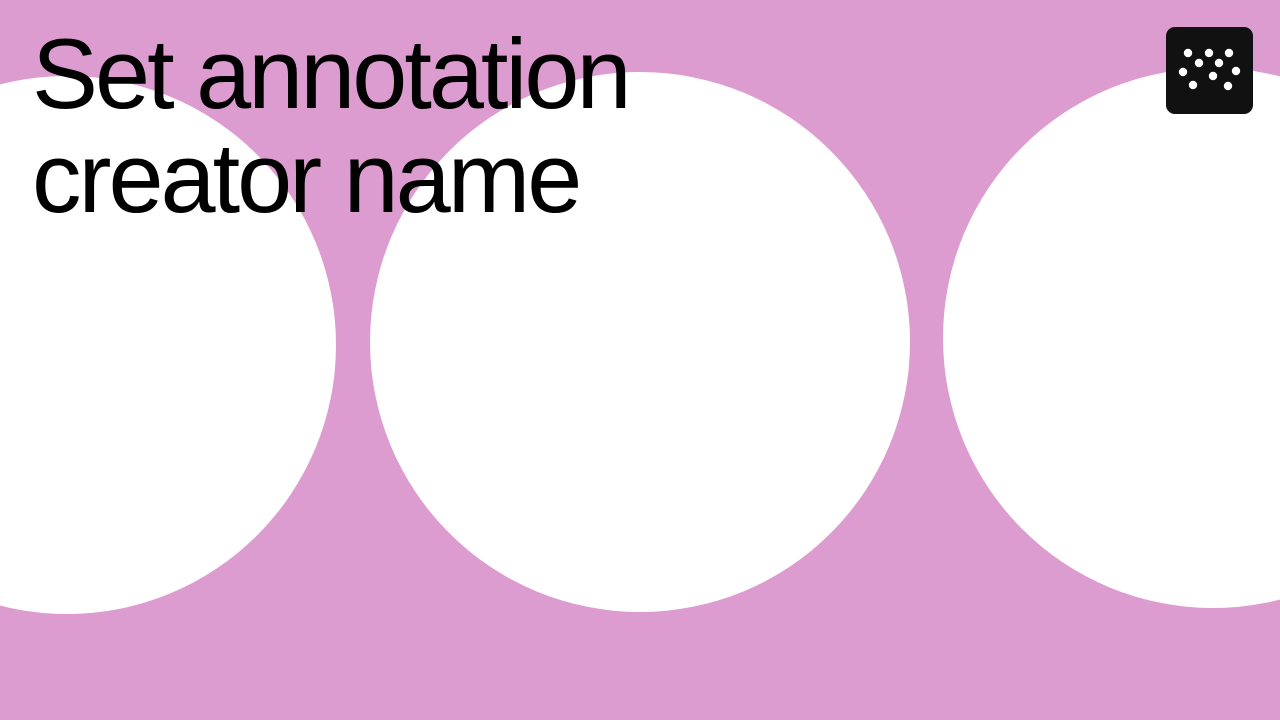  Describe the element at coordinates (332, 73) in the screenshot. I see `slide-title-line-1: Set annotation` at that location.